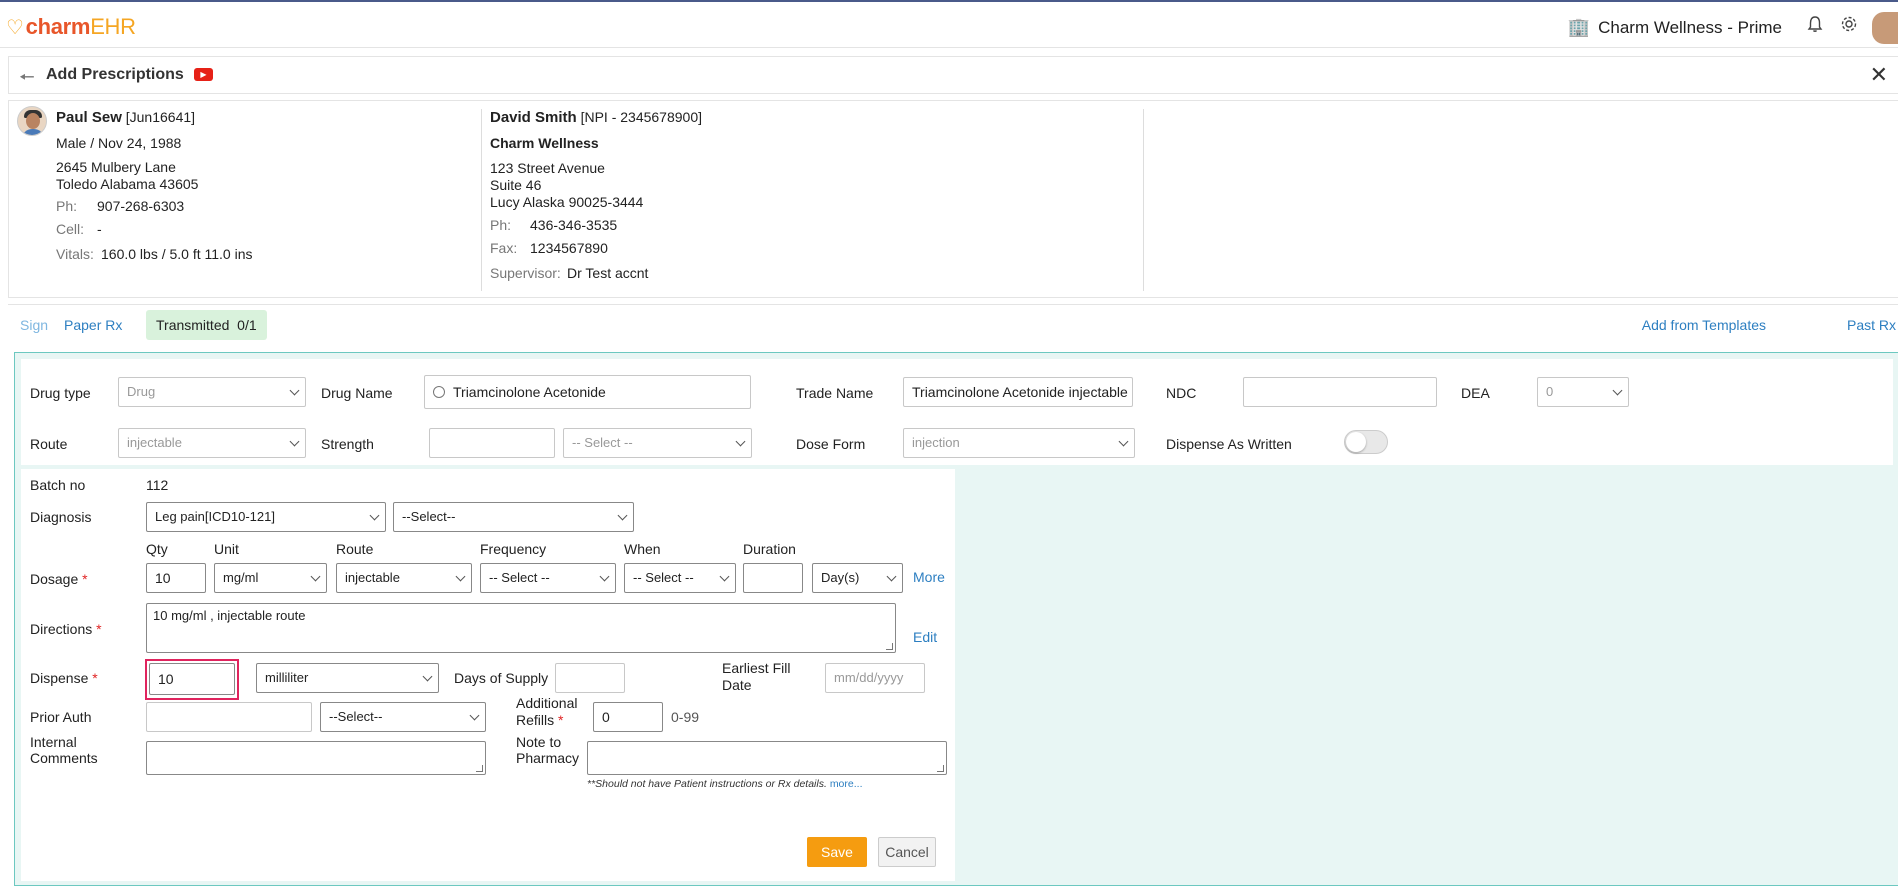 The width and height of the screenshot is (1898, 886). I want to click on prior-auth-label: Prior Auth, so click(61, 717).